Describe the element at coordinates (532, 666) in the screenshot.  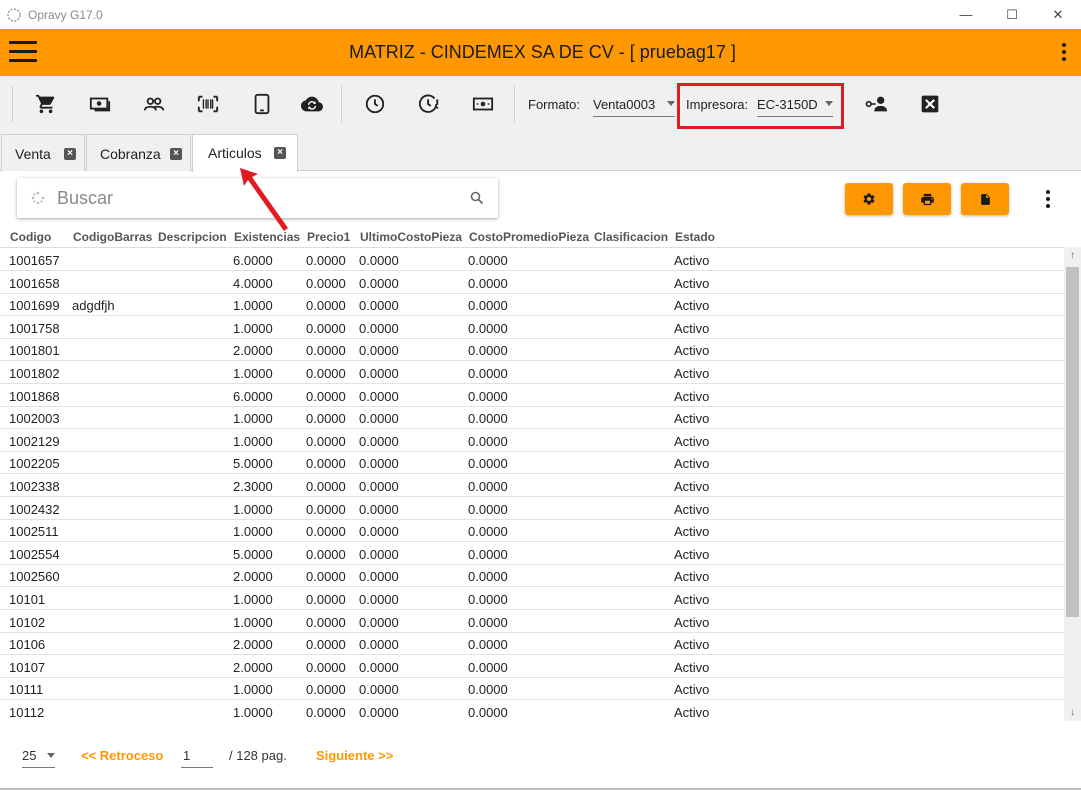
I see `table-row: 10107 2.0000 0.0000 0.0000 0.0000 Activo` at that location.